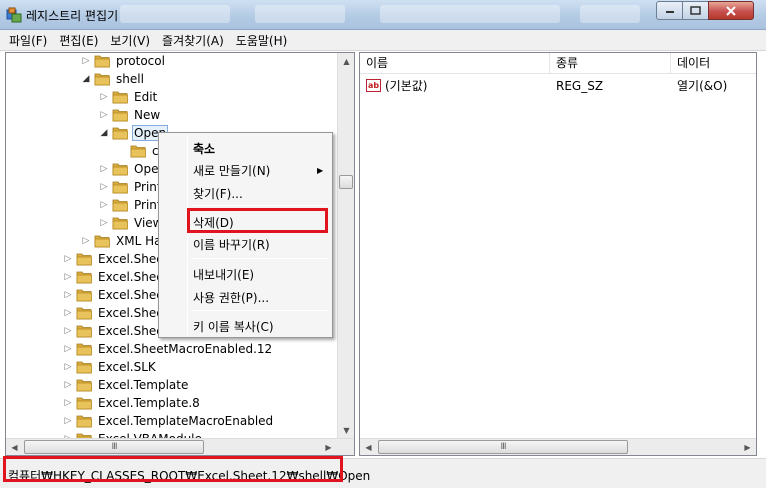 The height and width of the screenshot is (488, 766). I want to click on tree-item: ▷ Excel.Template.8, so click(132, 403).